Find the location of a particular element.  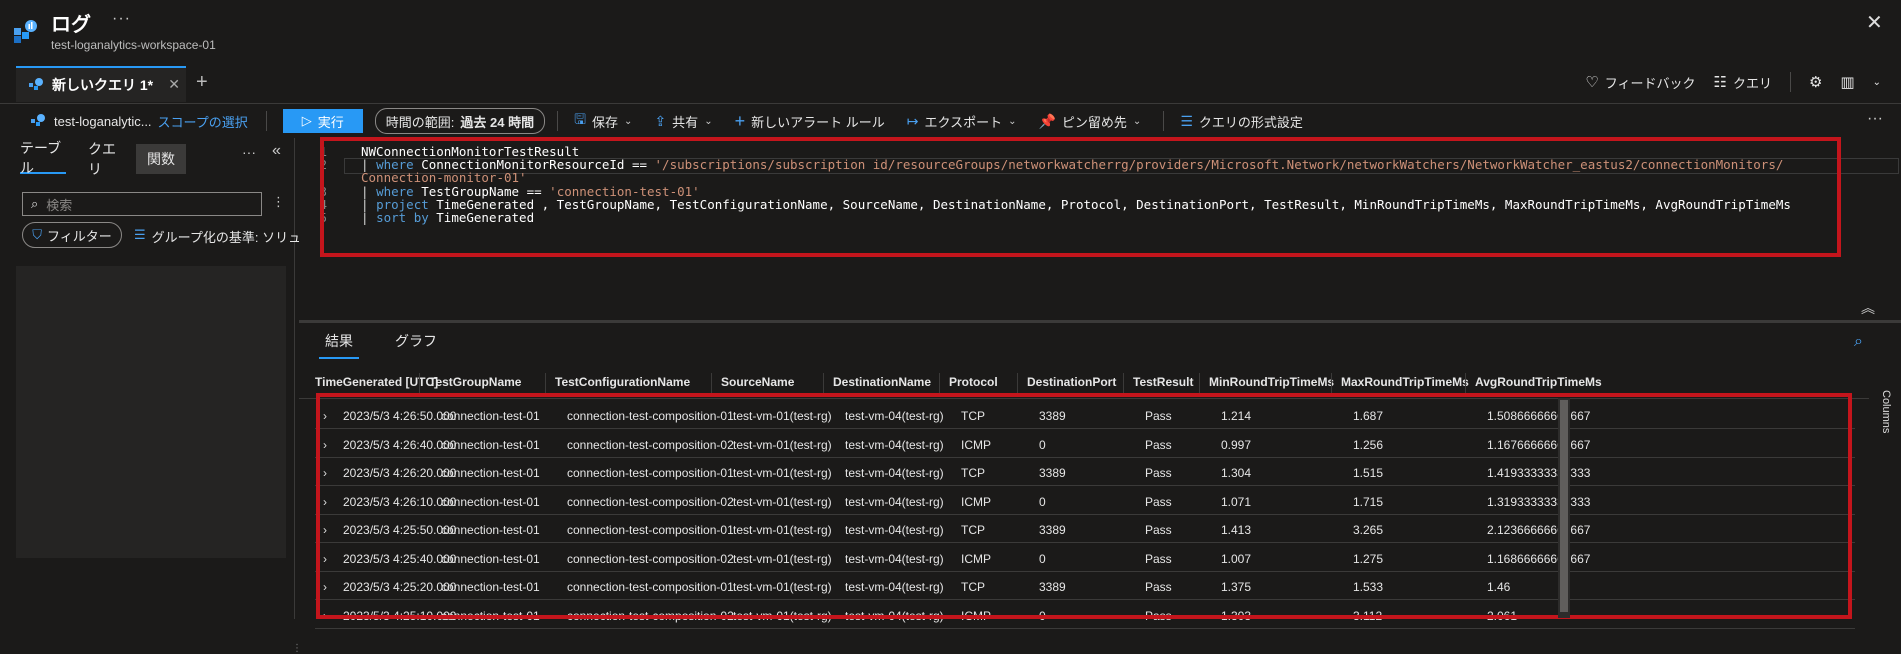

pin-label: ピン留め先 is located at coordinates (1094, 122).